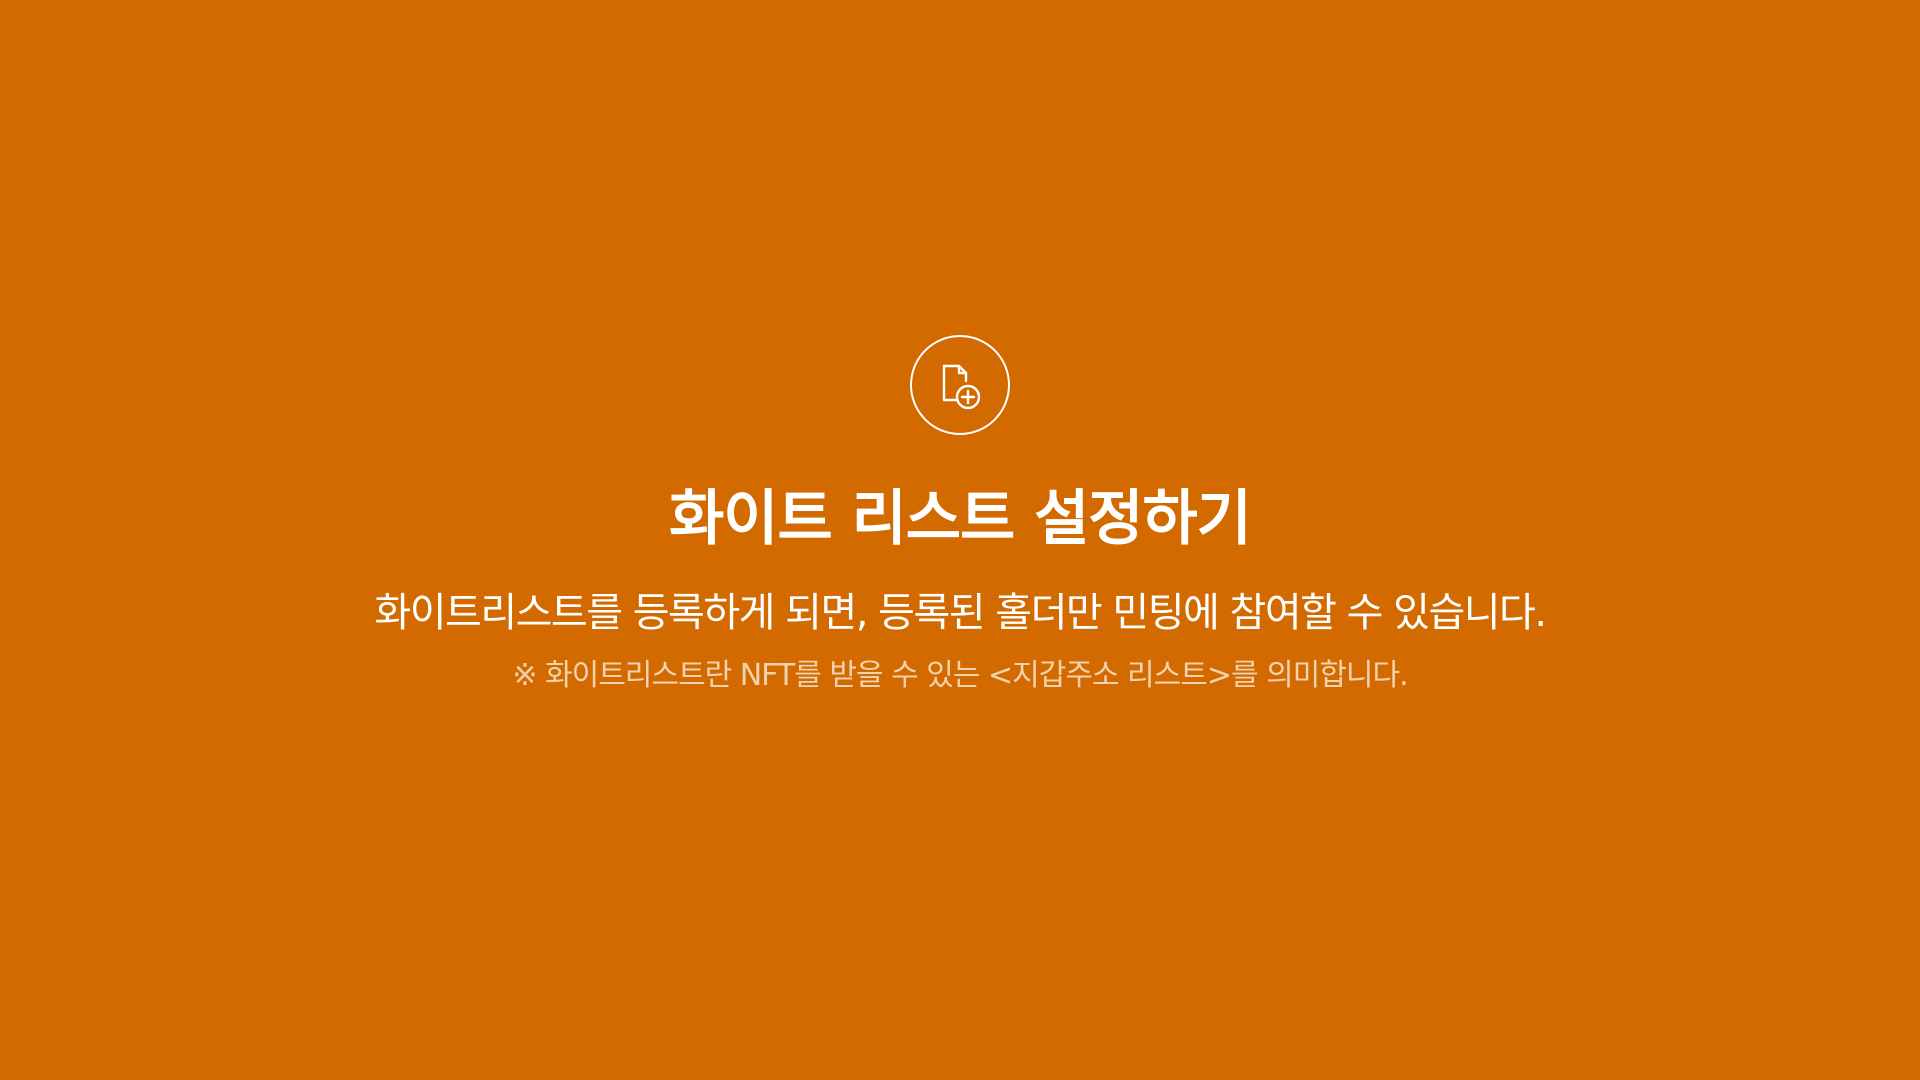 This screenshot has width=1920, height=1080. I want to click on file-add-icon, so click(961, 387).